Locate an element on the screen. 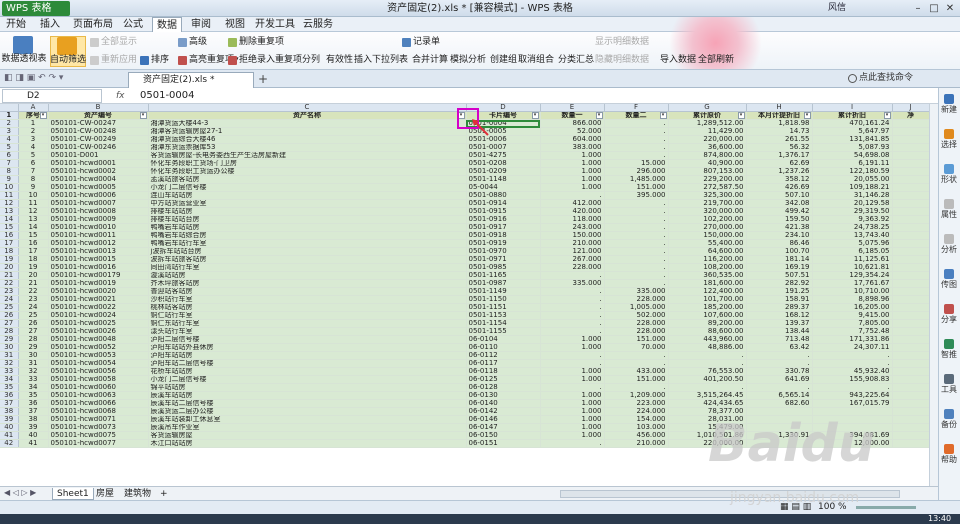 This screenshot has width=960, height=524. table-cell: 芥木坪旅客站房 is located at coordinates (307, 283).